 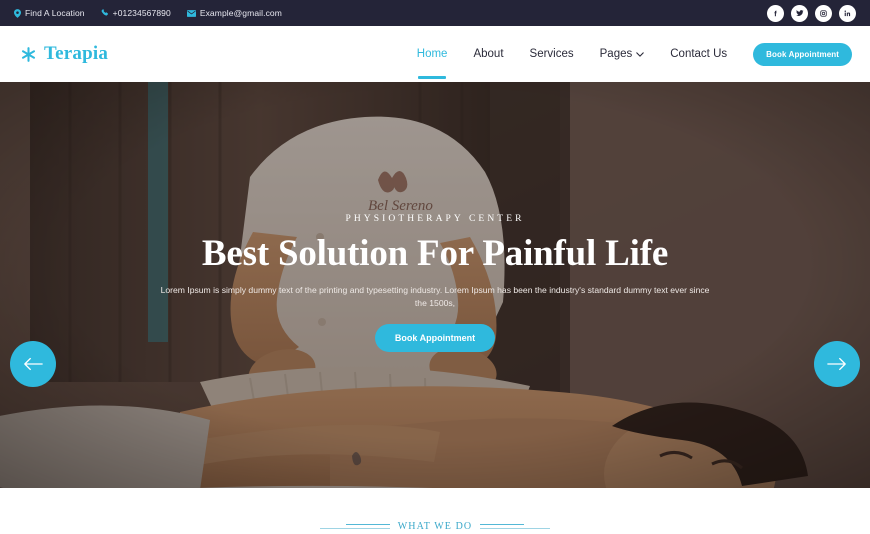 What do you see at coordinates (432, 77) in the screenshot?
I see `nav-active-indicator` at bounding box center [432, 77].